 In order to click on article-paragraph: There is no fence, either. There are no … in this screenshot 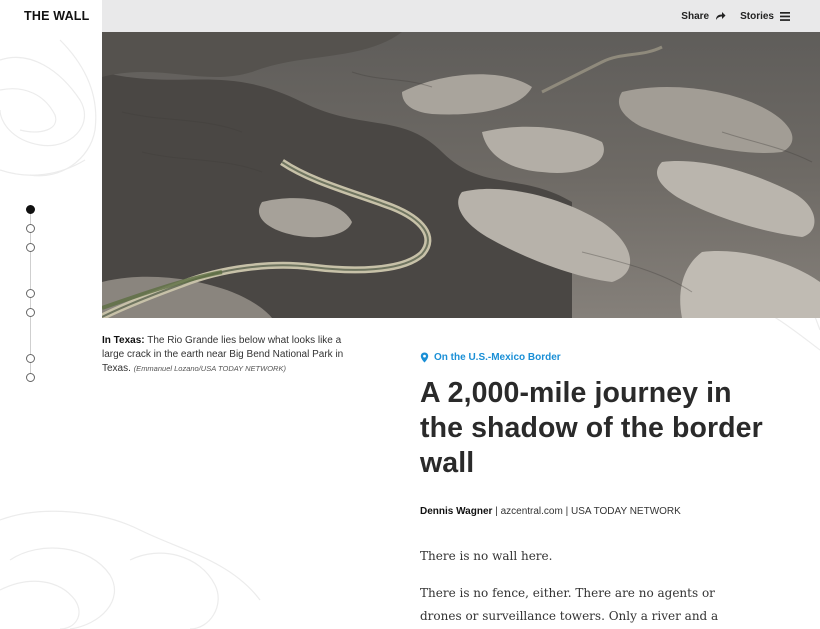, I will do `click(569, 604)`.